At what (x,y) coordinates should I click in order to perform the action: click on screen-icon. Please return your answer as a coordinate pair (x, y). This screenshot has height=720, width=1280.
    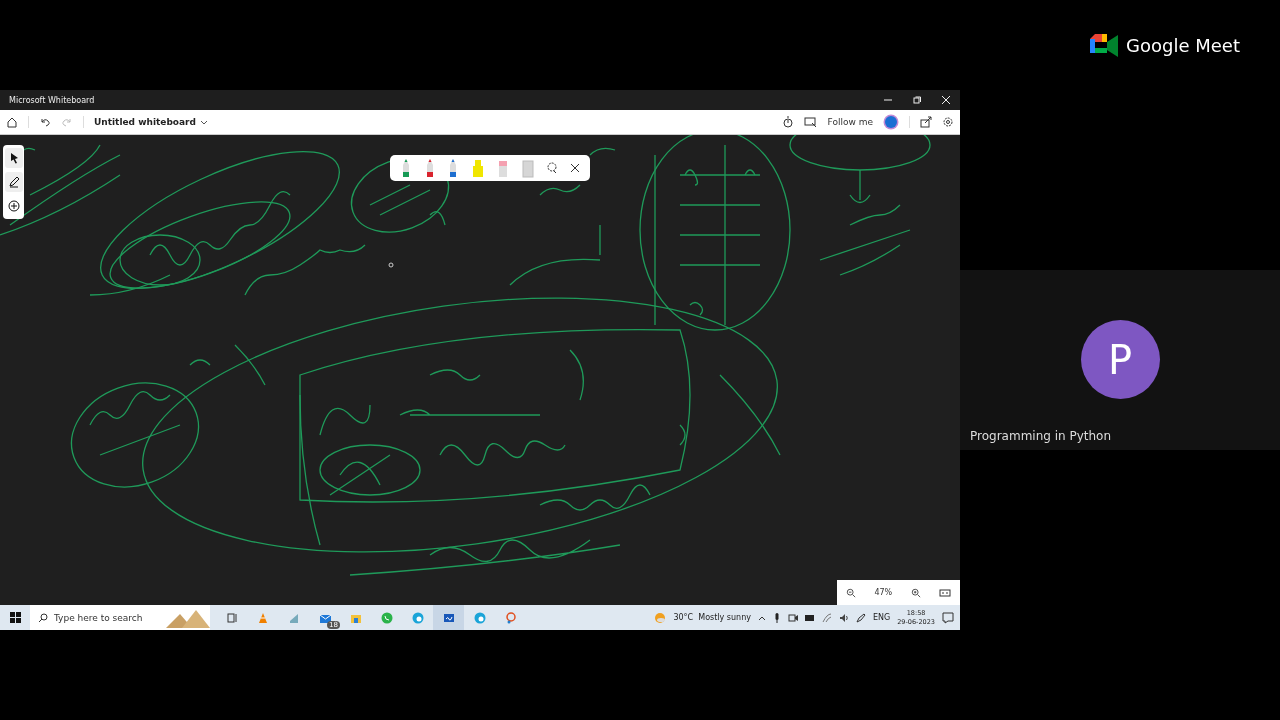
    Looking at the image, I should click on (810, 122).